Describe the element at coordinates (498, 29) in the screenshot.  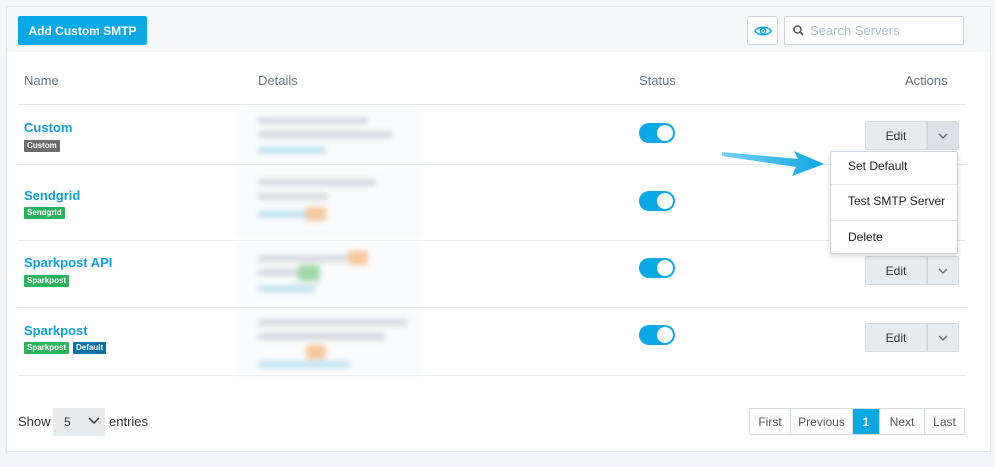
I see `toolbar: Add Custom SMTP` at that location.